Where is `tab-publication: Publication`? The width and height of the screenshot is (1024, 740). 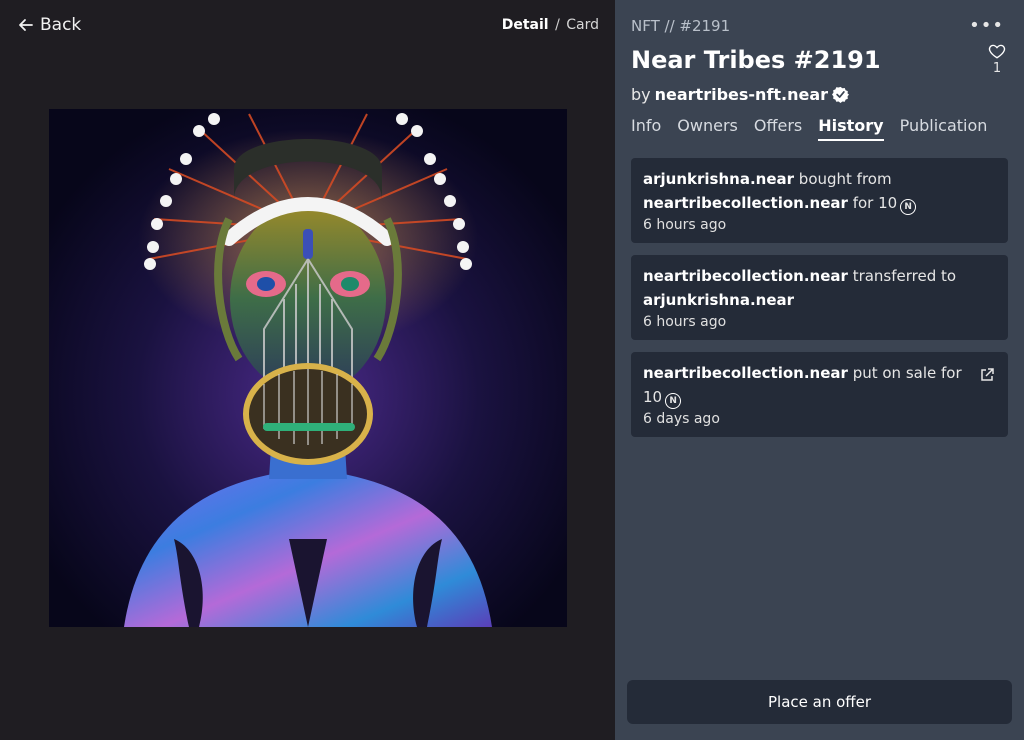
tab-publication: Publication is located at coordinates (944, 128).